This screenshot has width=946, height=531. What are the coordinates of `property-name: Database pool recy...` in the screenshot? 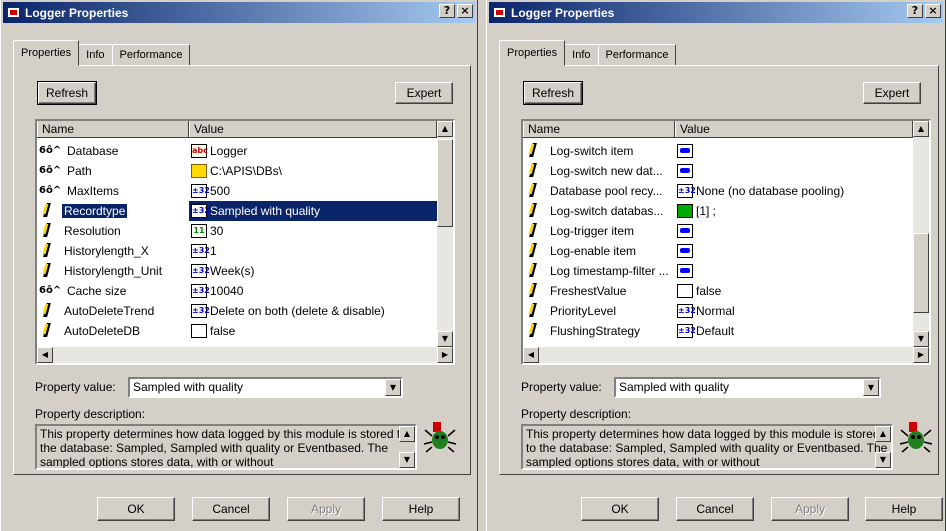 It's located at (606, 191).